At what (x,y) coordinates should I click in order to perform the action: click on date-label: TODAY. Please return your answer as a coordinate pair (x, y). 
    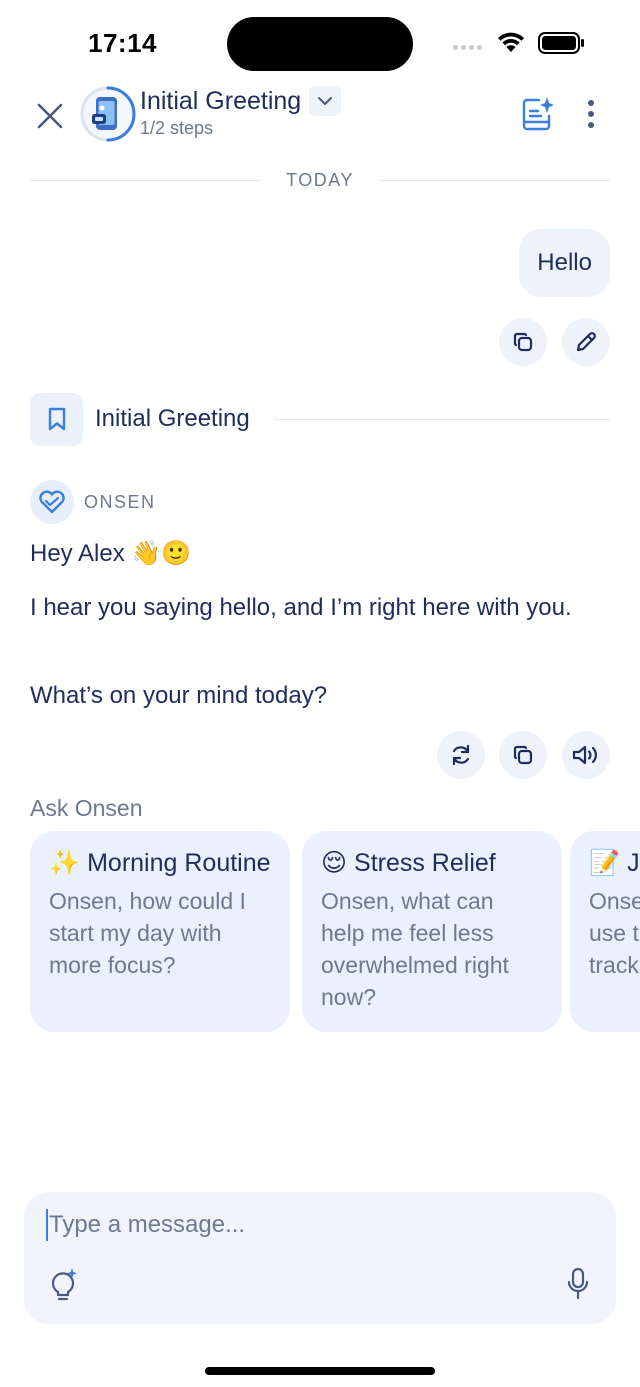
    Looking at the image, I should click on (320, 179).